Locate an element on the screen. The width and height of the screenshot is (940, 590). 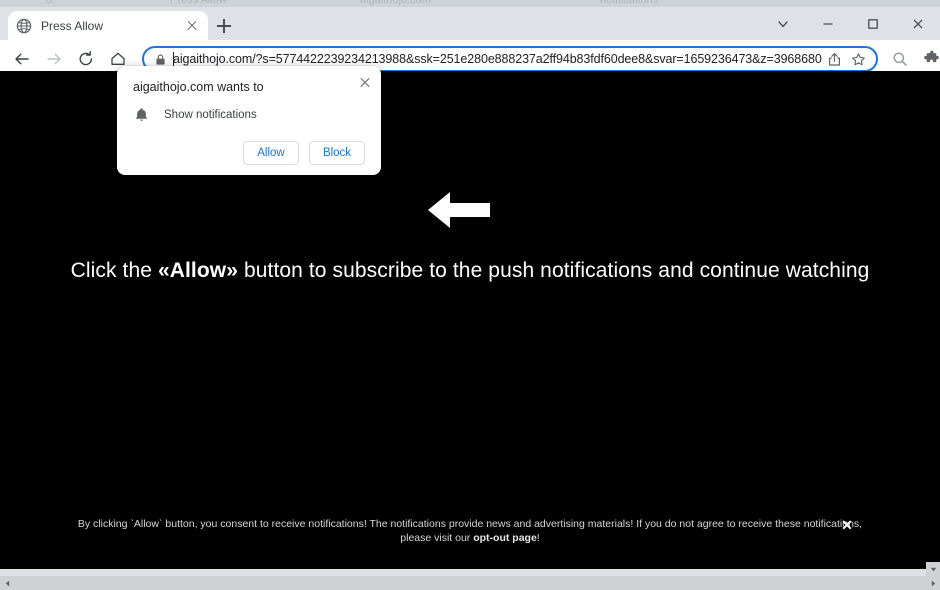
reload-icon is located at coordinates (86, 59).